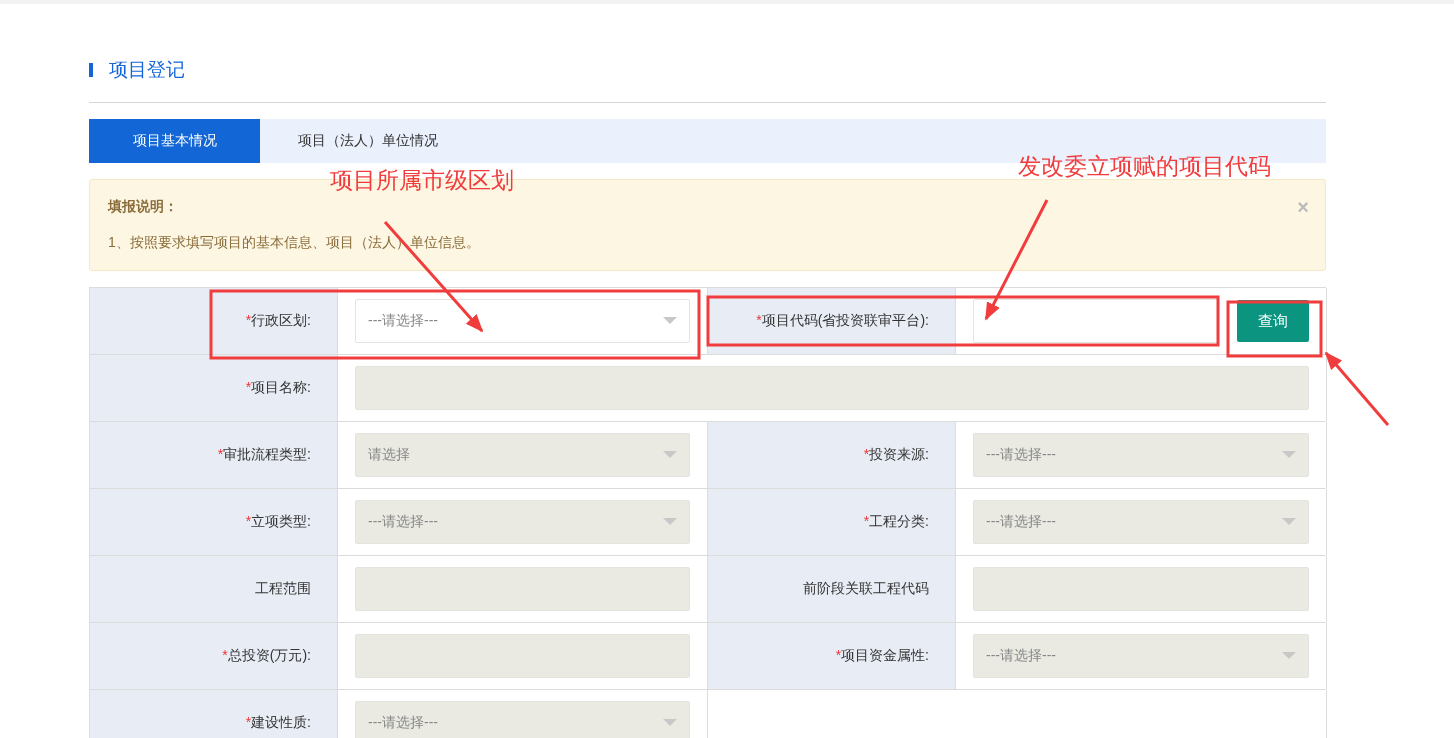 This screenshot has height=738, width=1454. I want to click on field-label: *行政区划:, so click(278, 321).